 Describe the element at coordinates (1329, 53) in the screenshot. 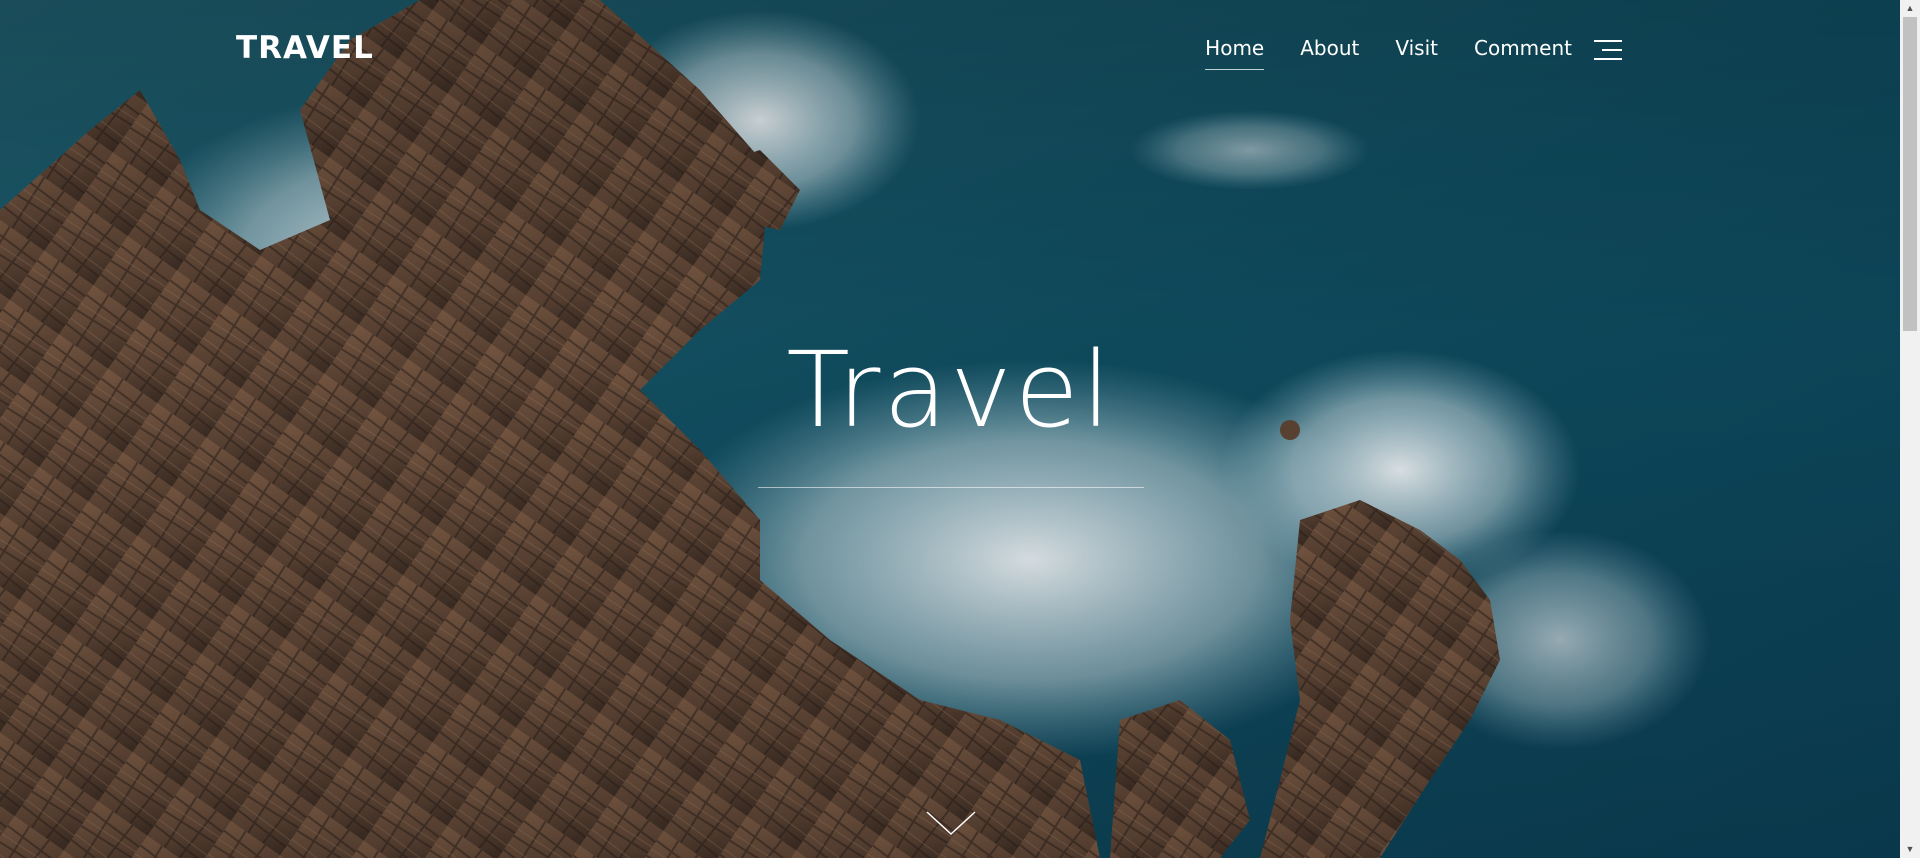

I see `nav-item-about: About` at that location.